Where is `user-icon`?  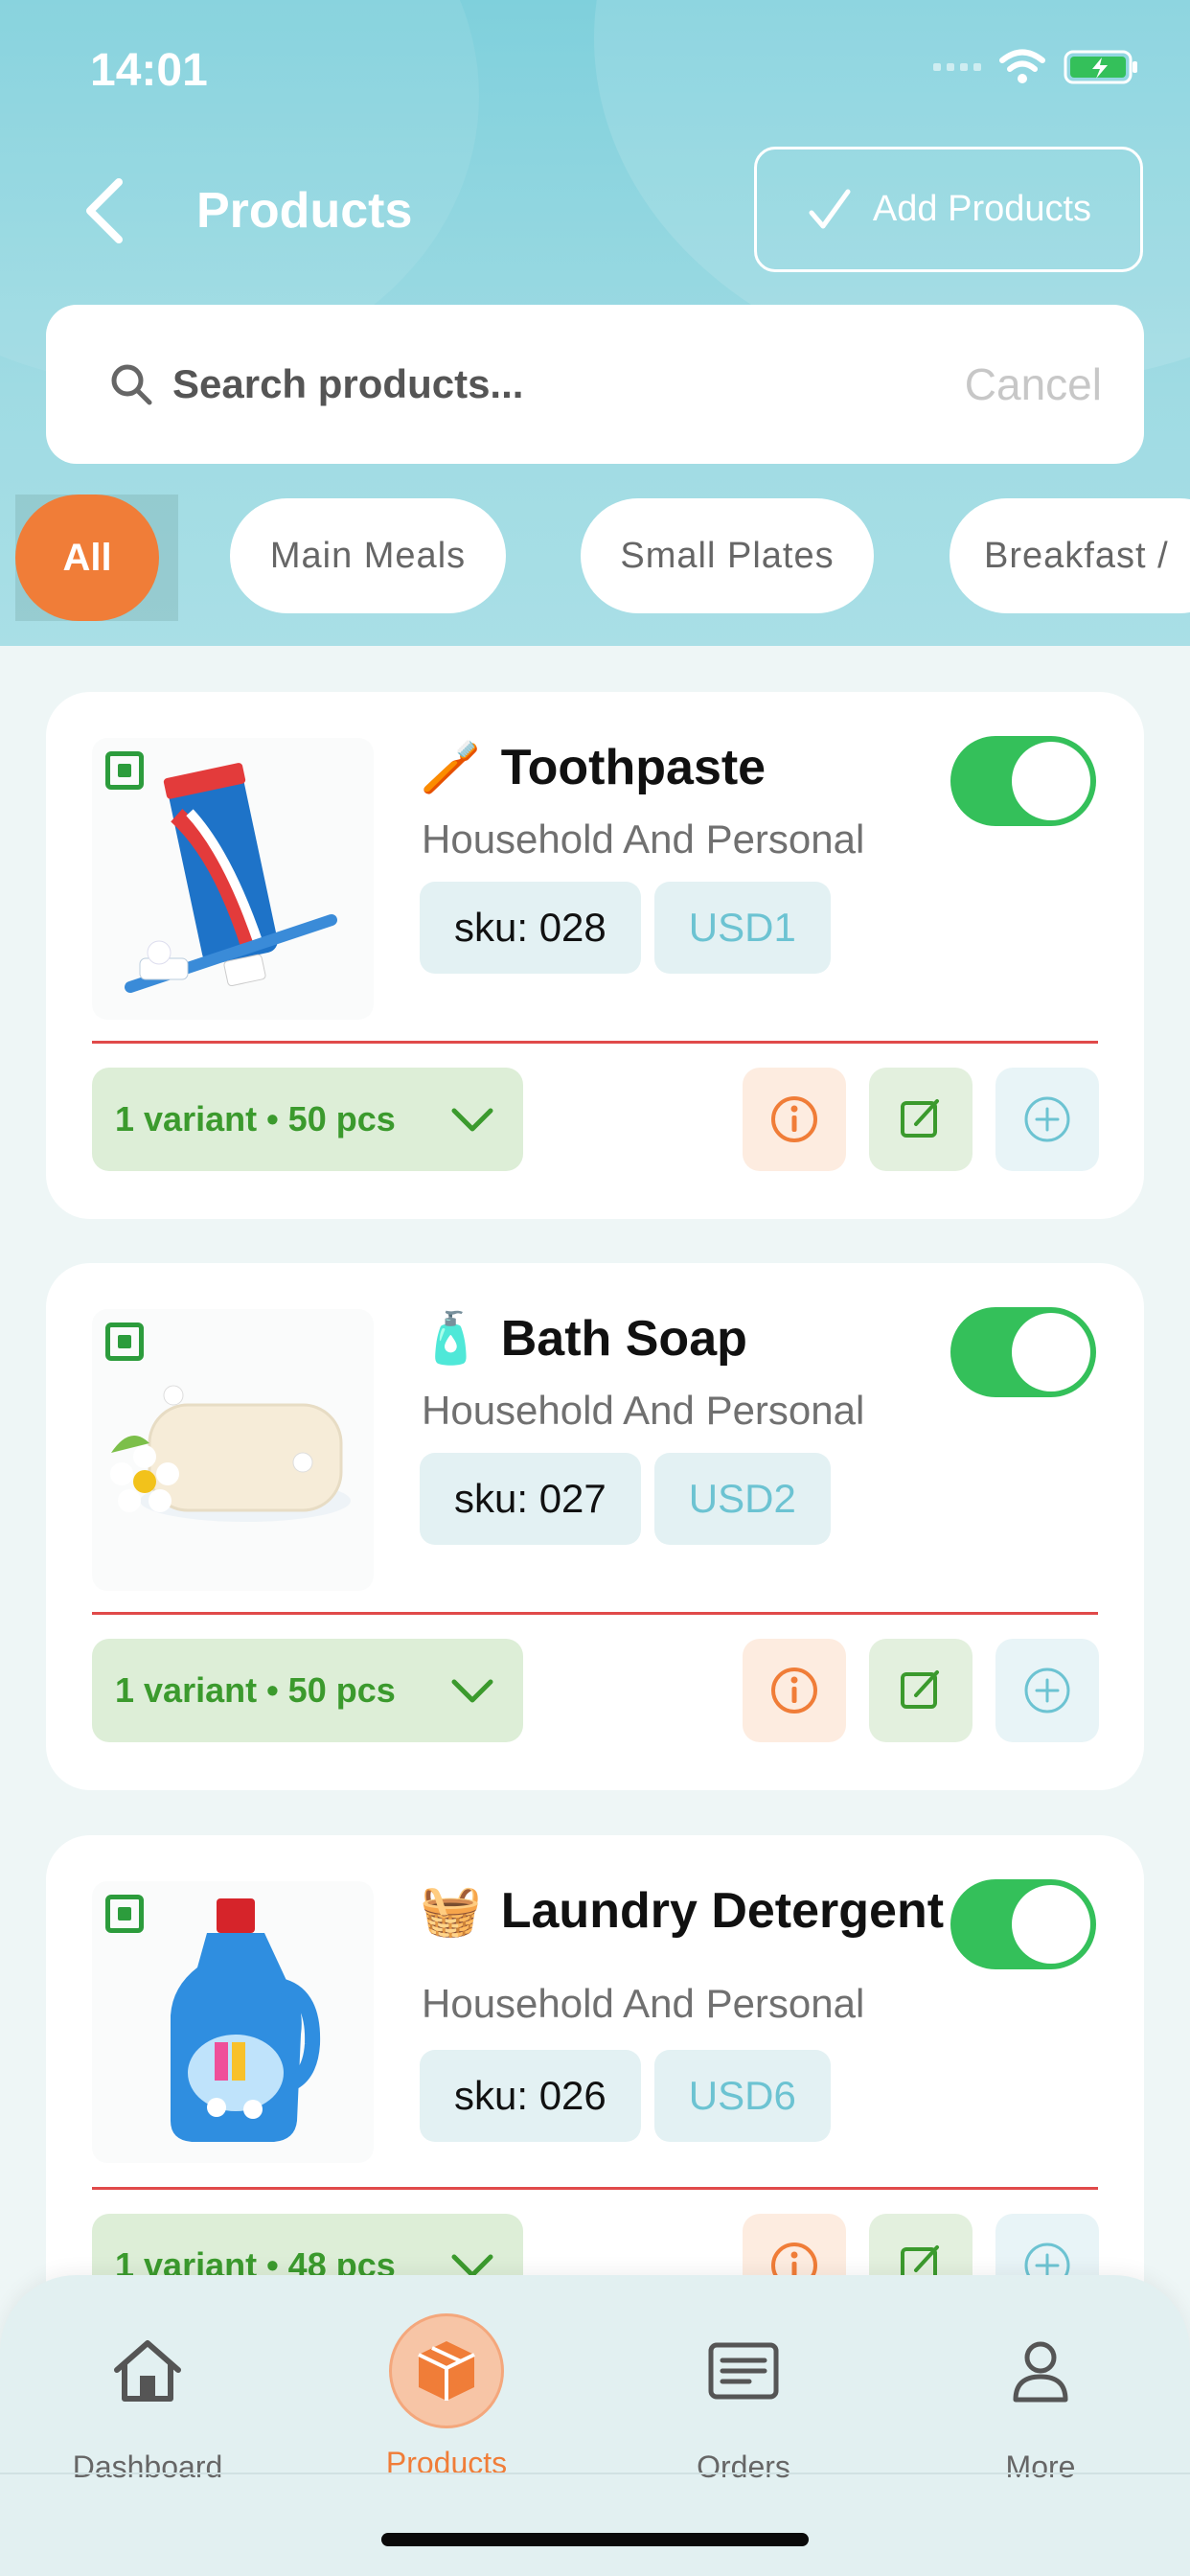 user-icon is located at coordinates (1040, 2370).